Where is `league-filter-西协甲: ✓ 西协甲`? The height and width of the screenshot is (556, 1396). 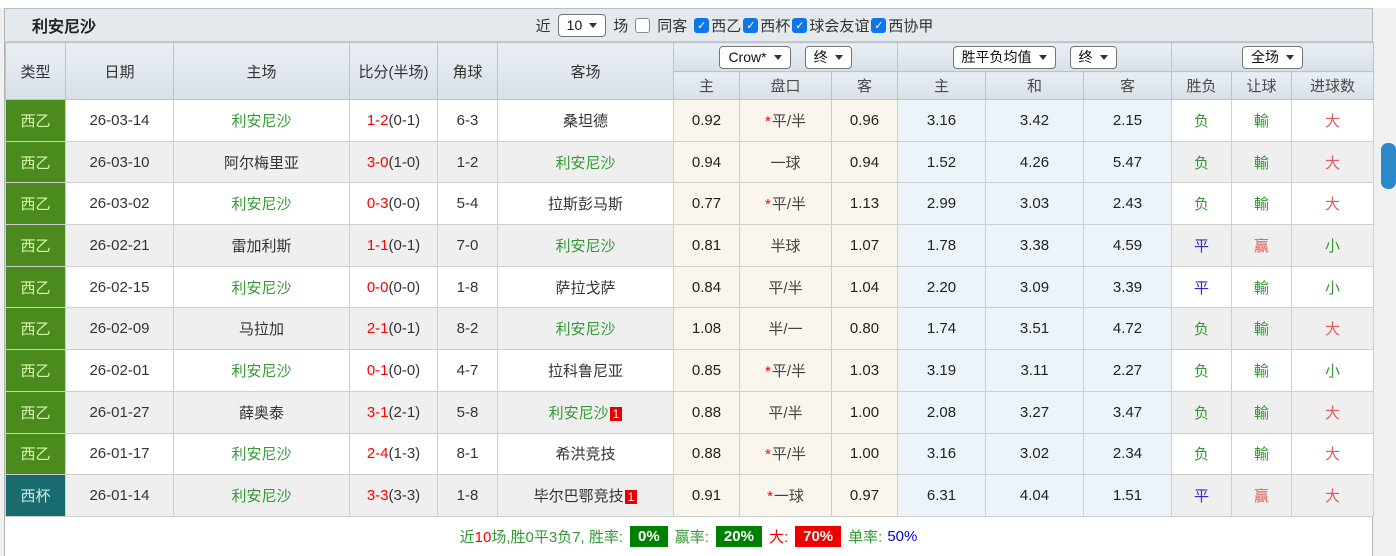
league-filter-西协甲: ✓ 西协甲 is located at coordinates (902, 25).